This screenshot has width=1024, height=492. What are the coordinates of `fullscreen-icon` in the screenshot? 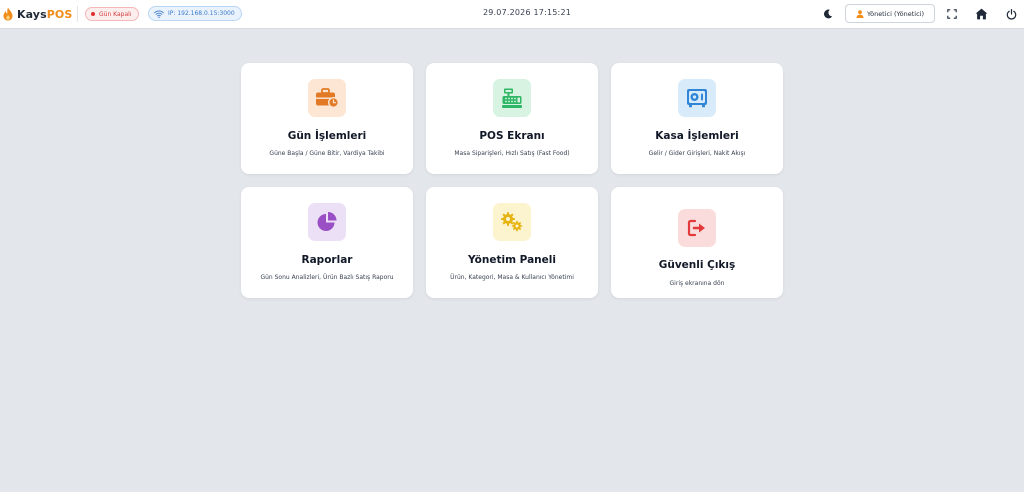 It's located at (952, 14).